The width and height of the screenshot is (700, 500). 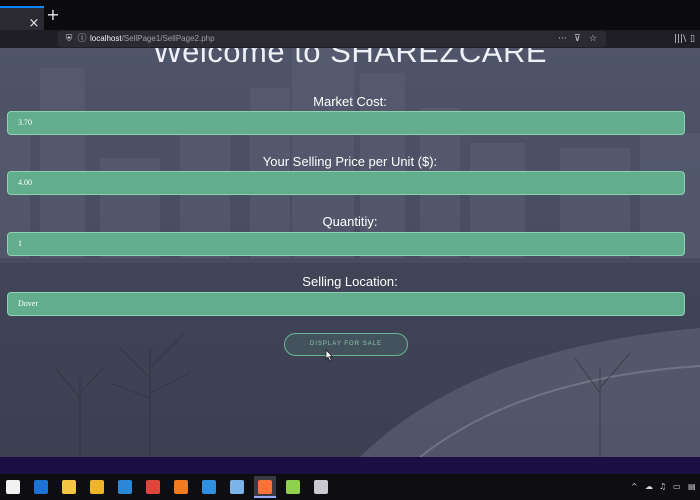 I want to click on chrome-icon, so click(x=153, y=487).